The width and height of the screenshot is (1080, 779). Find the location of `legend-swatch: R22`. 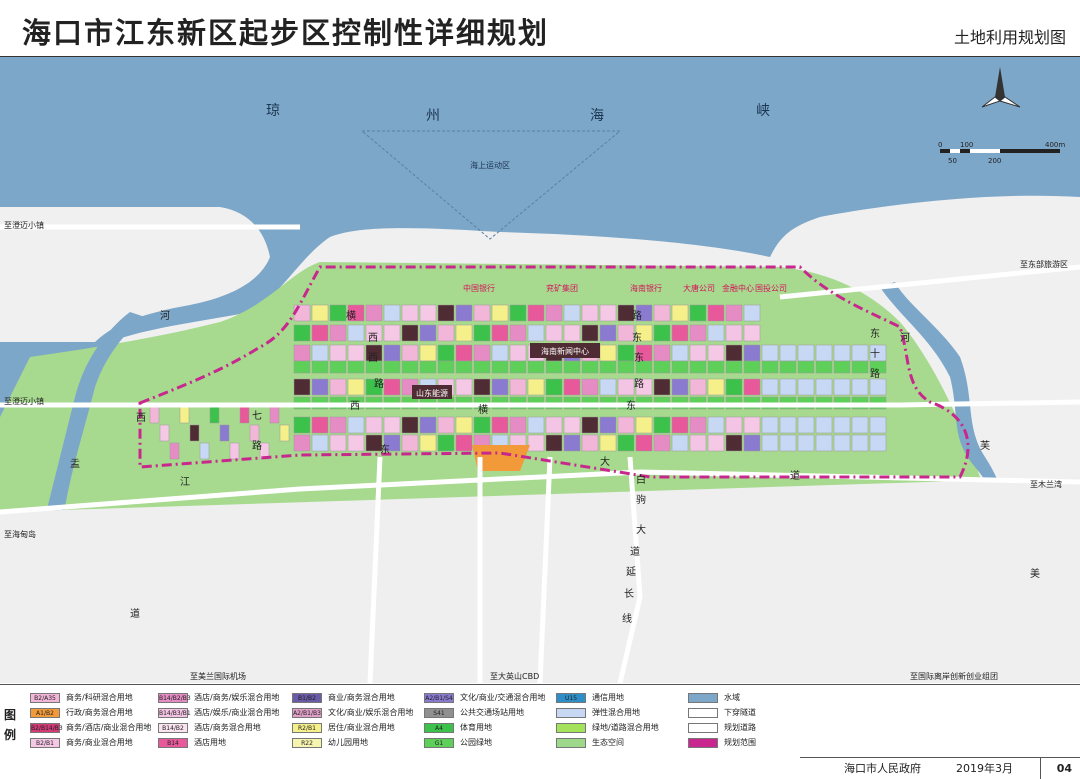

legend-swatch: R22 is located at coordinates (307, 742).